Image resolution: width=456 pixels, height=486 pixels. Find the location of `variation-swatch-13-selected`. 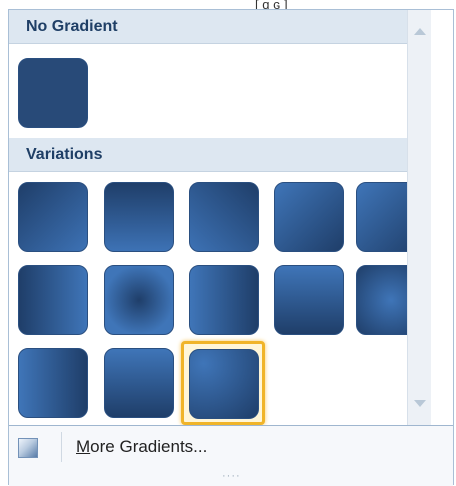

variation-swatch-13-selected is located at coordinates (224, 384).